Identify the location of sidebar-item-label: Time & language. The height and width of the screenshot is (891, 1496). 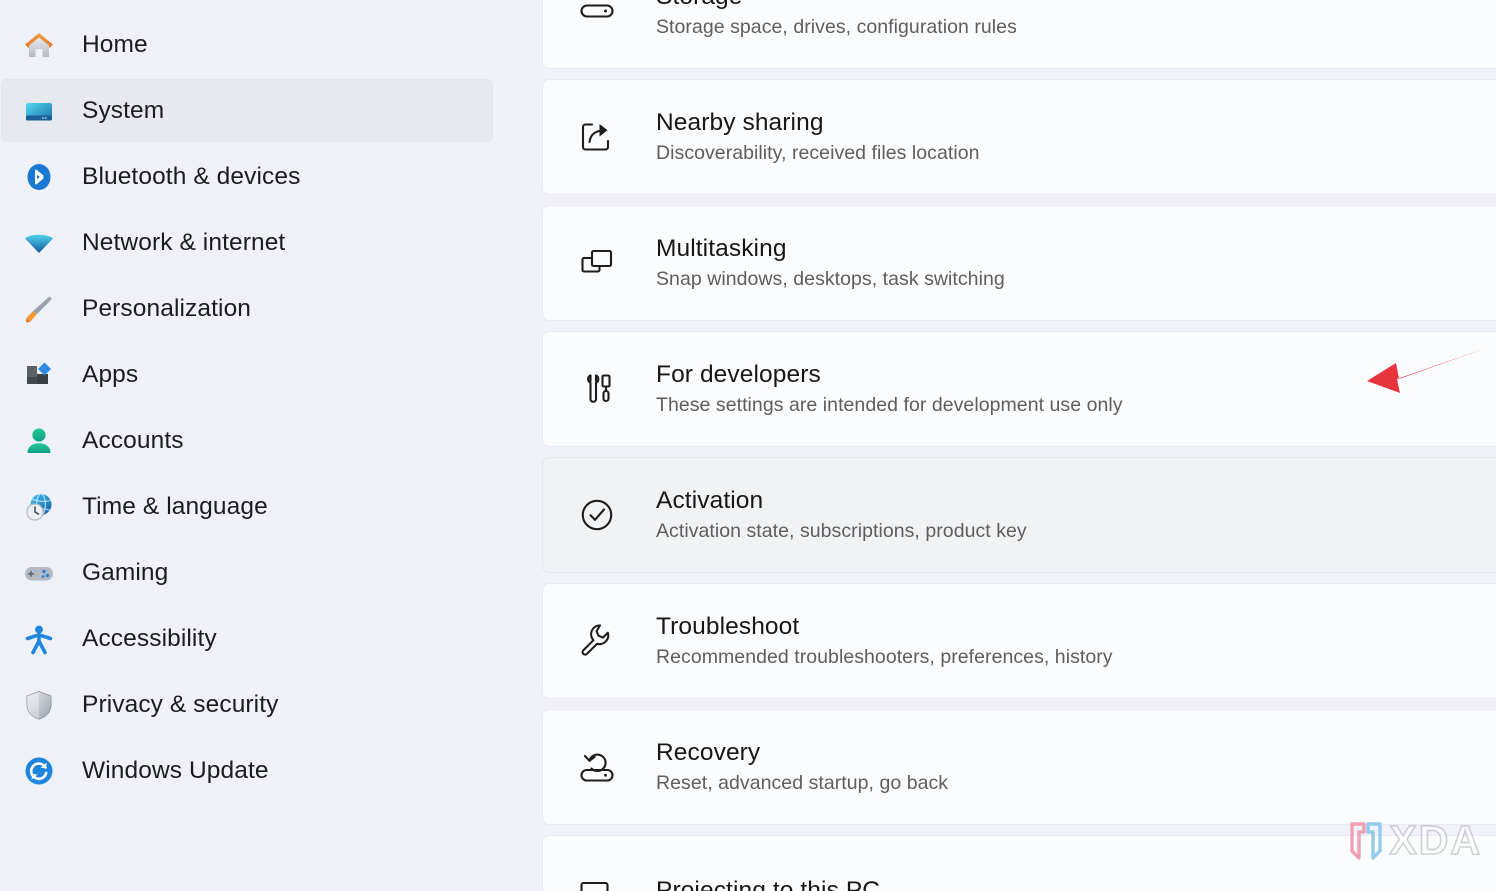
(175, 506).